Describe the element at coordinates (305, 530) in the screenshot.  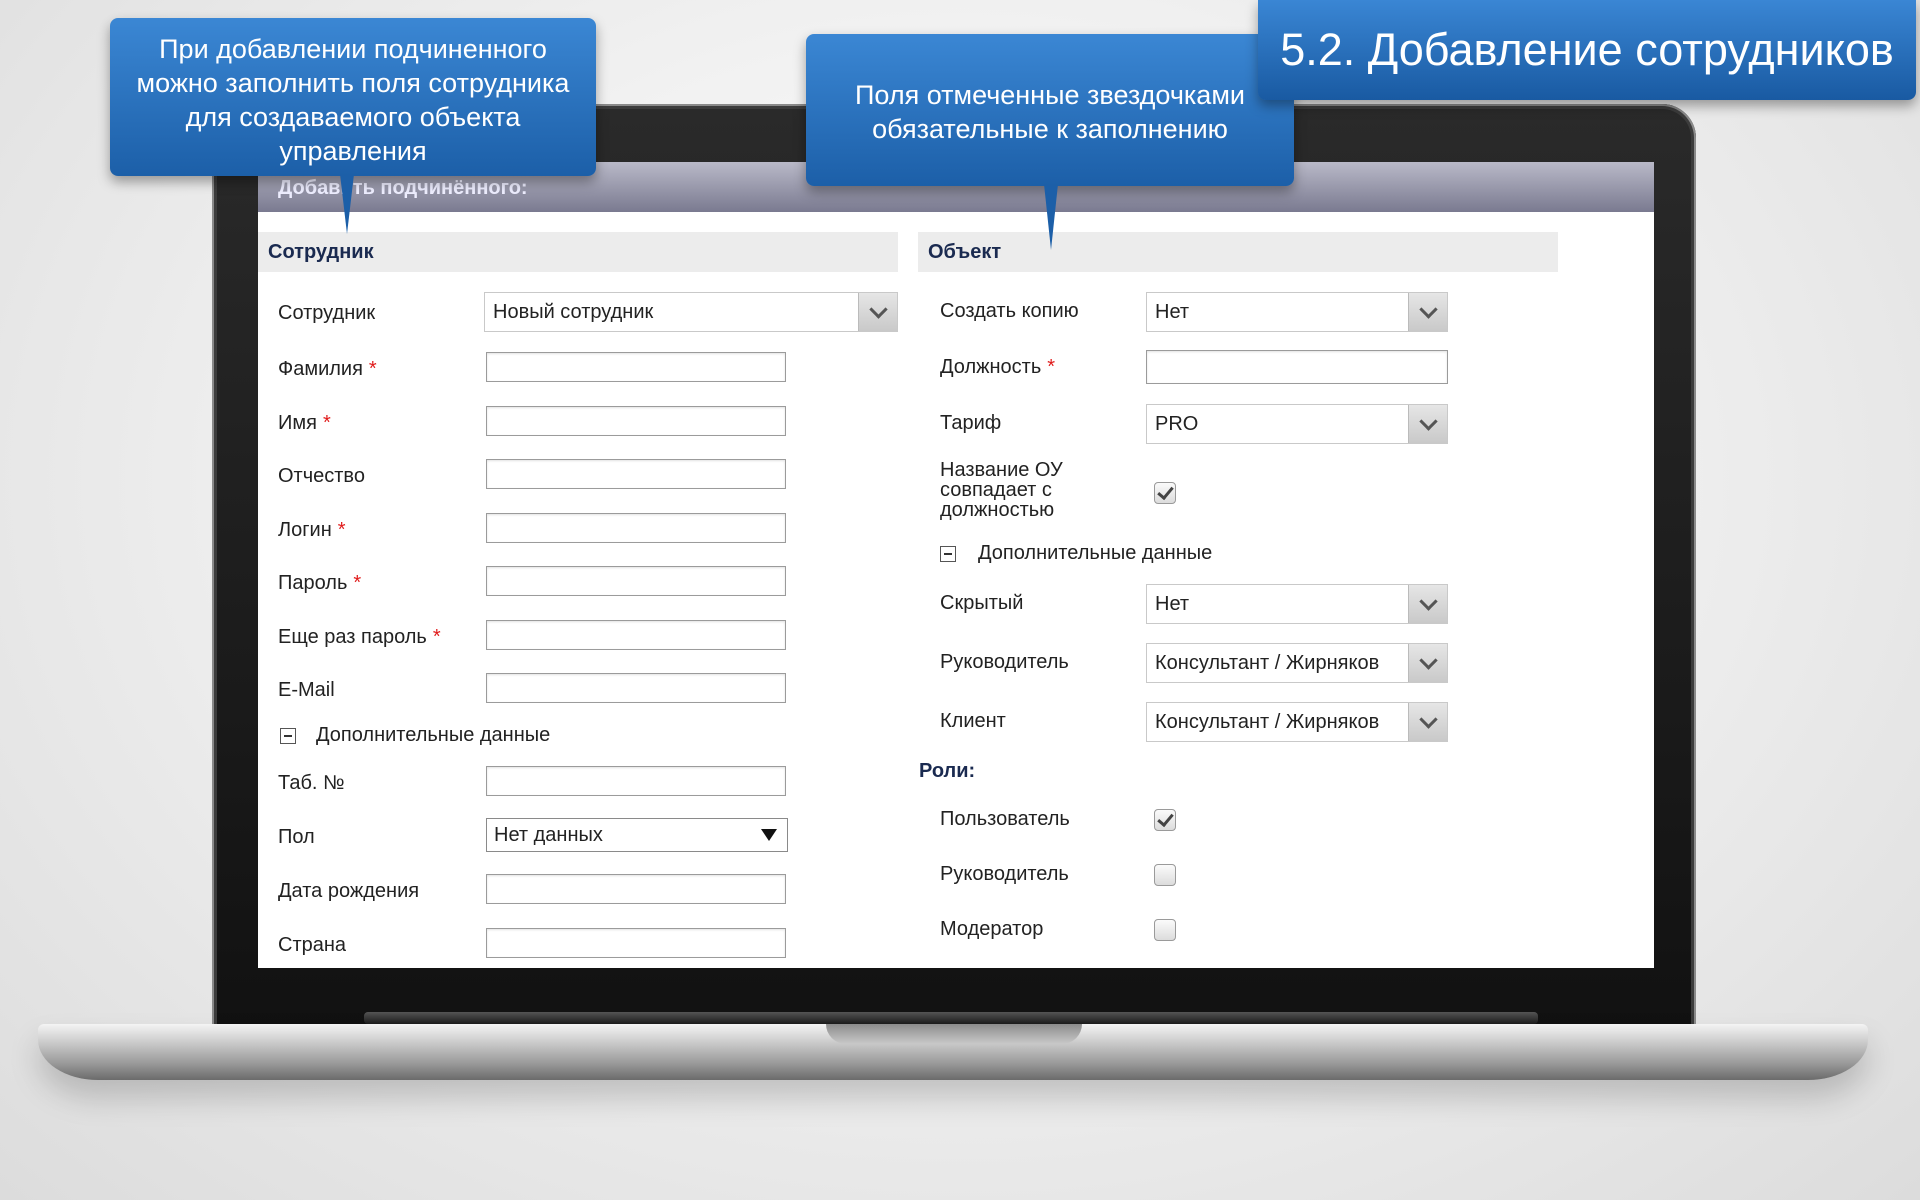
I see `employee-field-label-text: Логин` at that location.